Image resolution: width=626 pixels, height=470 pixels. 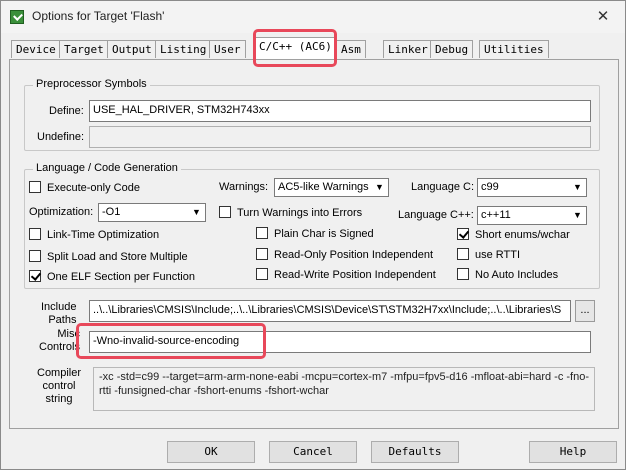 What do you see at coordinates (225, 212) in the screenshot?
I see `turn-warnings-box` at bounding box center [225, 212].